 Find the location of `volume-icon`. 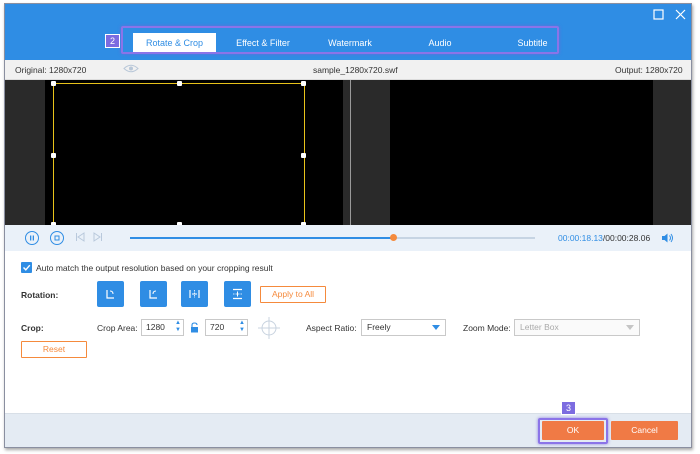

volume-icon is located at coordinates (667, 239).